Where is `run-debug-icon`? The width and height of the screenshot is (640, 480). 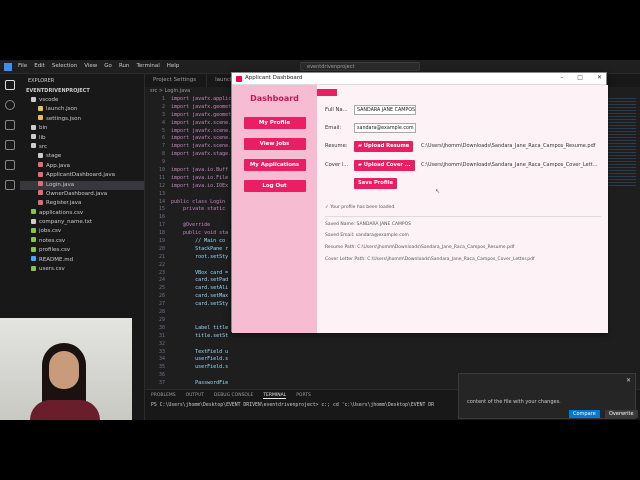 run-debug-icon is located at coordinates (10, 145).